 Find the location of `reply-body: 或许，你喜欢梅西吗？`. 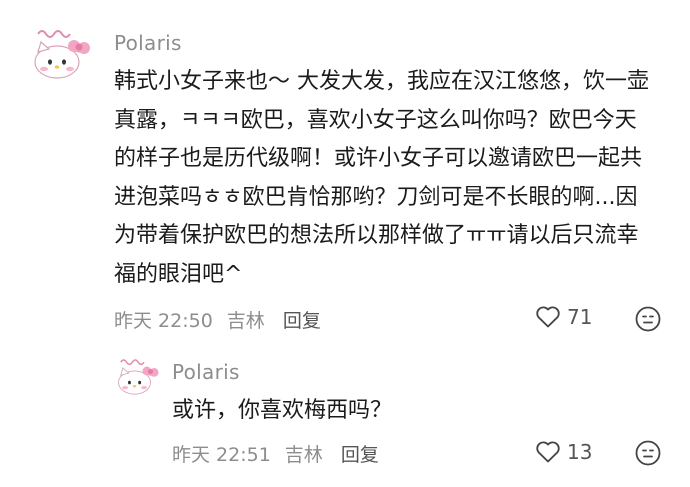

reply-body: 或许，你喜欢梅西吗？ is located at coordinates (282, 410).